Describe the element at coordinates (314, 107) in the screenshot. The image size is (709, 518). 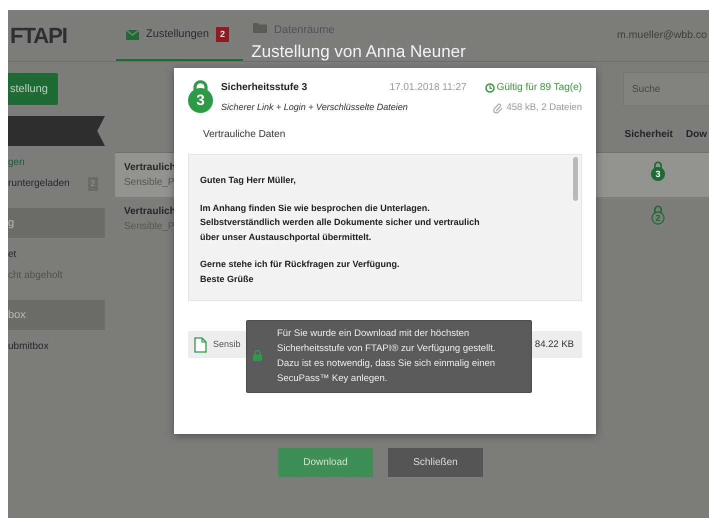
I see `security-description: Sicherer Link + Login + Verschlüsselte Dateien` at that location.